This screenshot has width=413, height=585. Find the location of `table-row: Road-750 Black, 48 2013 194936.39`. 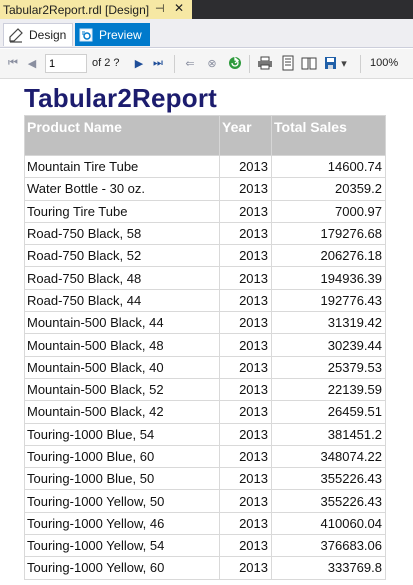

table-row: Road-750 Black, 48 2013 194936.39 is located at coordinates (205, 278).